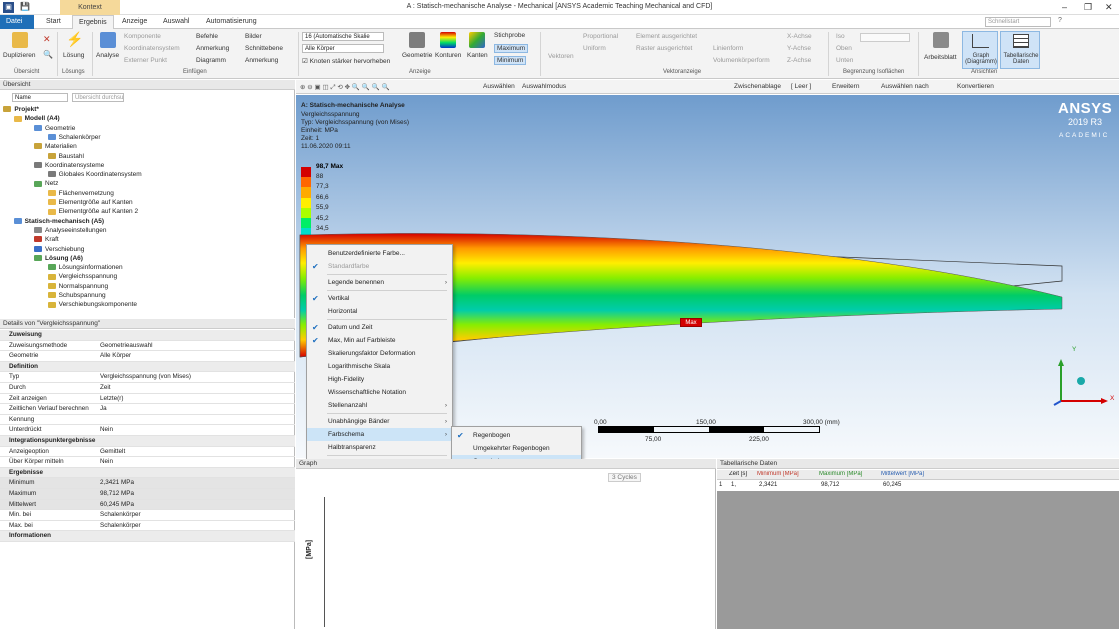 This screenshot has height=629, width=1119. What do you see at coordinates (666, 36) in the screenshot?
I see `element-aligned-button: Element ausgerichtet` at bounding box center [666, 36].